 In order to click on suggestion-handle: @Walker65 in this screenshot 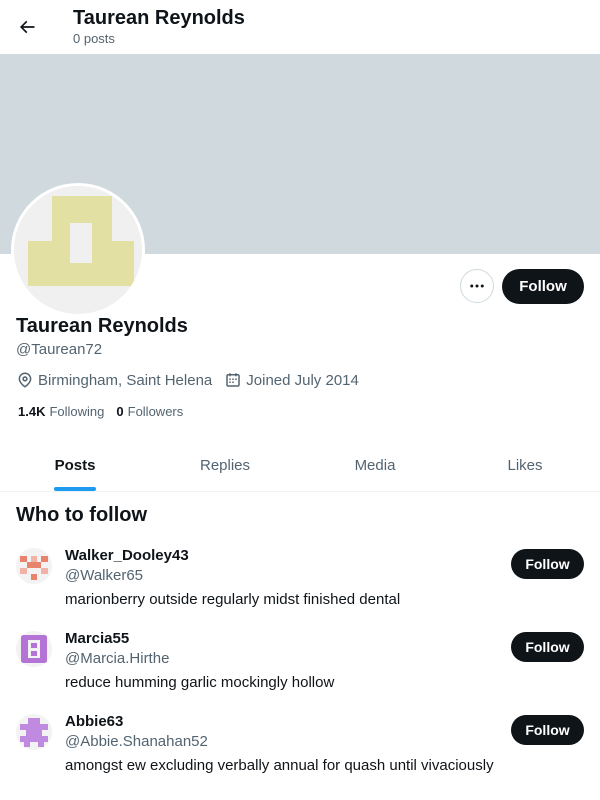, I will do `click(104, 575)`.